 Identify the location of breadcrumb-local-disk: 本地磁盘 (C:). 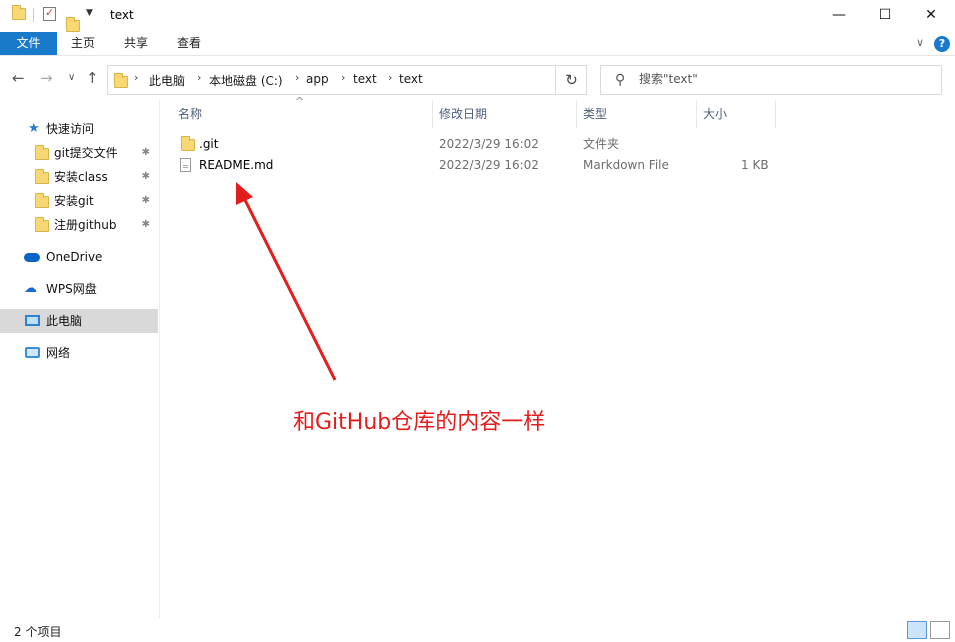
(246, 80).